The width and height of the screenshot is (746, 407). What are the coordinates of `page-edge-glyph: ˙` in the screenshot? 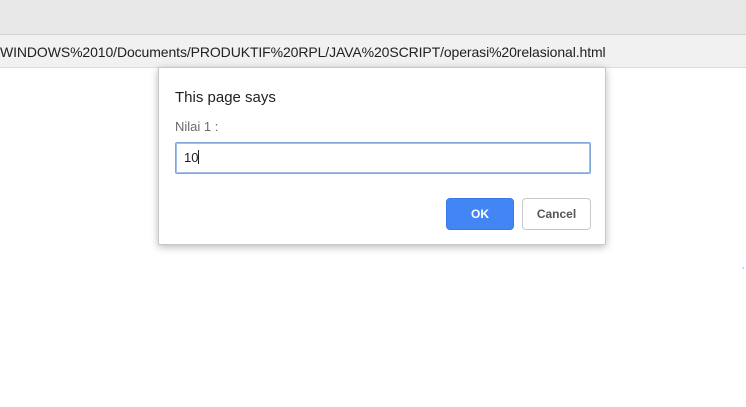 It's located at (744, 272).